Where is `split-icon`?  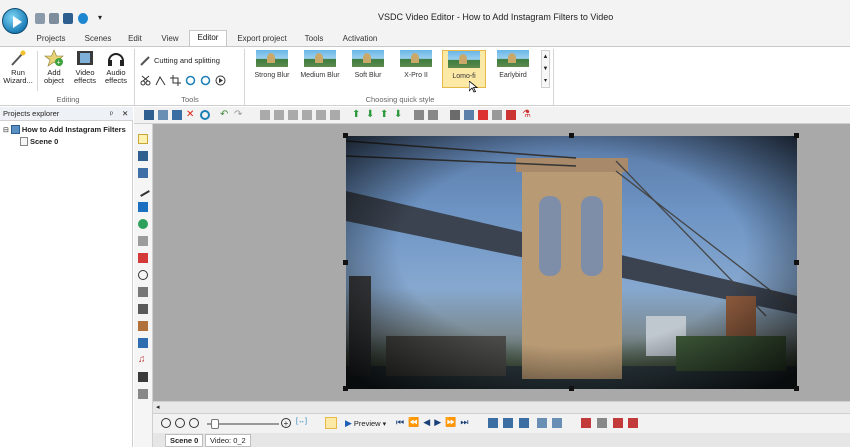
split-icon is located at coordinates (524, 423).